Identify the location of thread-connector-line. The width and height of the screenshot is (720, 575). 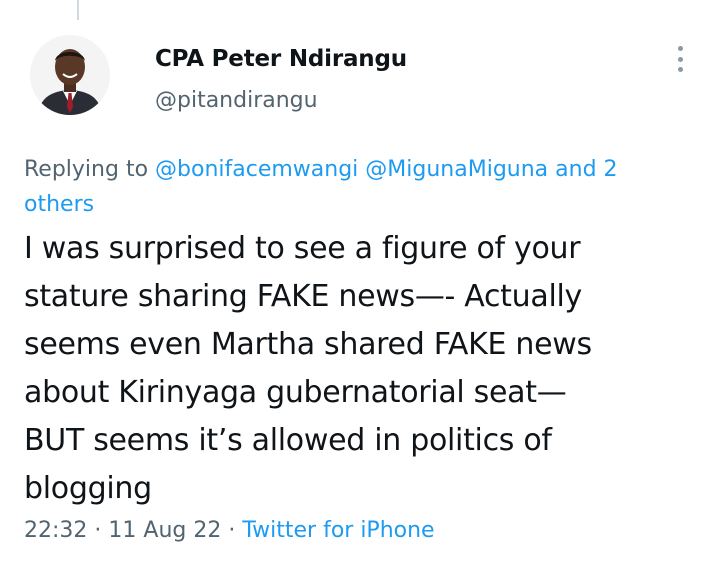
(78, 10).